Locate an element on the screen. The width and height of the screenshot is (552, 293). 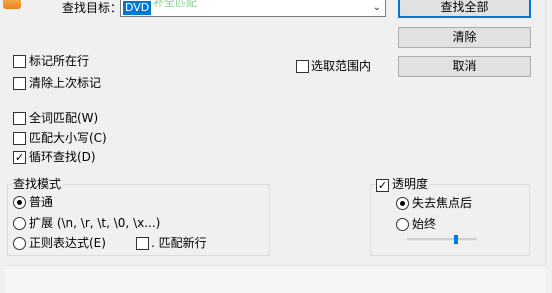
on-lose-focus-radio is located at coordinates (402, 203).